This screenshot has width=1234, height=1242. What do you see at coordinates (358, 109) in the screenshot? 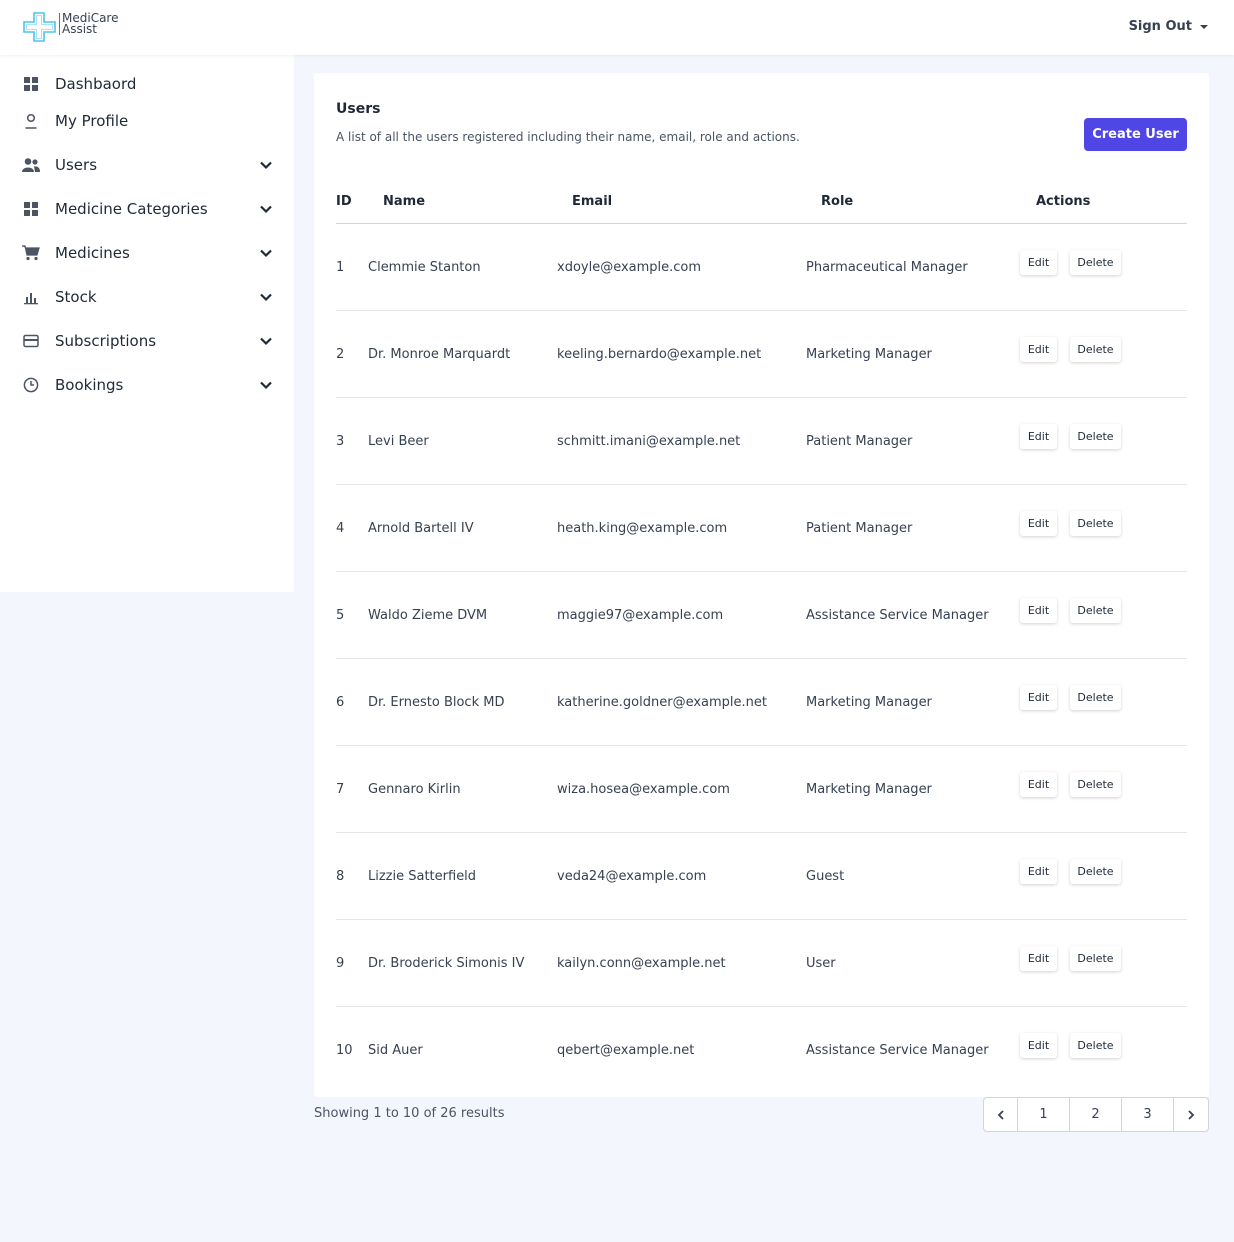
I see `page-title: Users` at bounding box center [358, 109].